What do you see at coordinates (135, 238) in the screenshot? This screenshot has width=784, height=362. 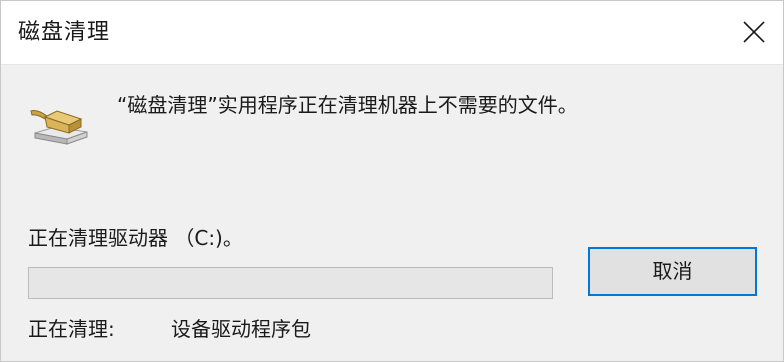 I see `drive-label: 正在清理驱动器 （C:)。` at bounding box center [135, 238].